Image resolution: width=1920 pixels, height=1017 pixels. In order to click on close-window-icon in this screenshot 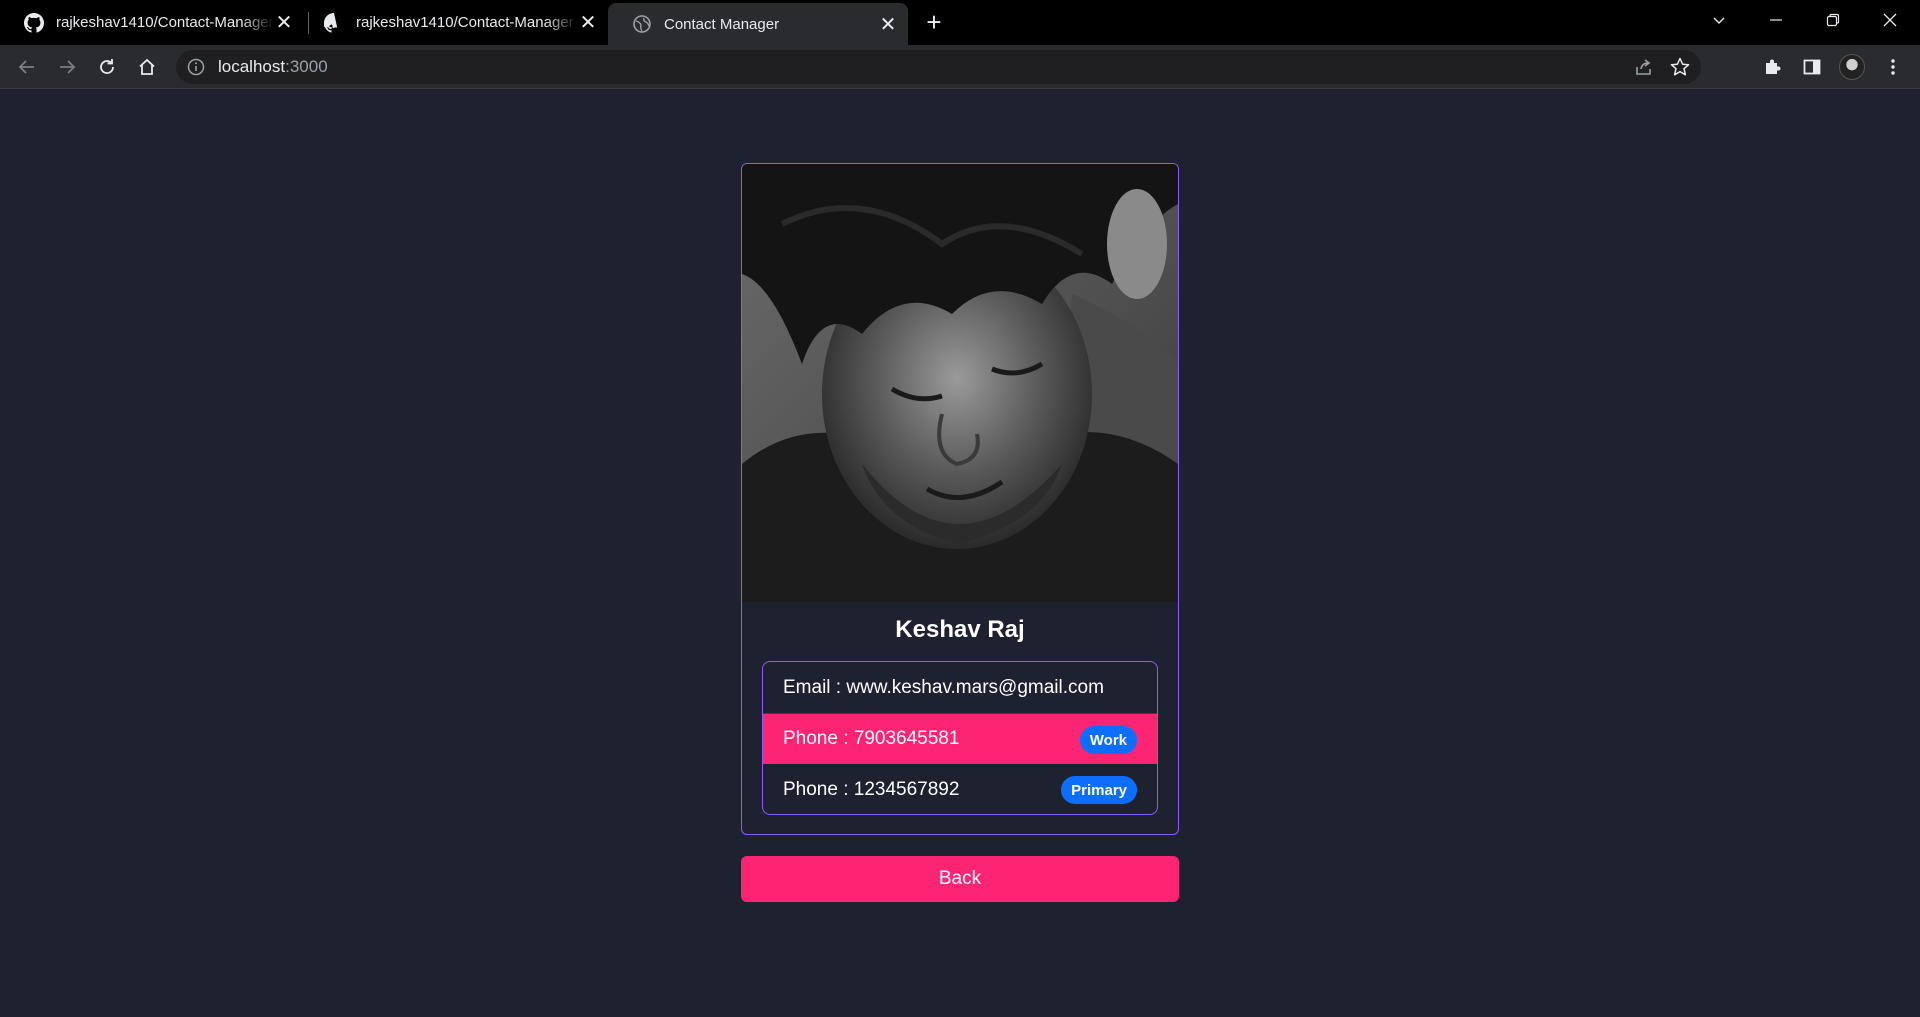, I will do `click(1890, 20)`.